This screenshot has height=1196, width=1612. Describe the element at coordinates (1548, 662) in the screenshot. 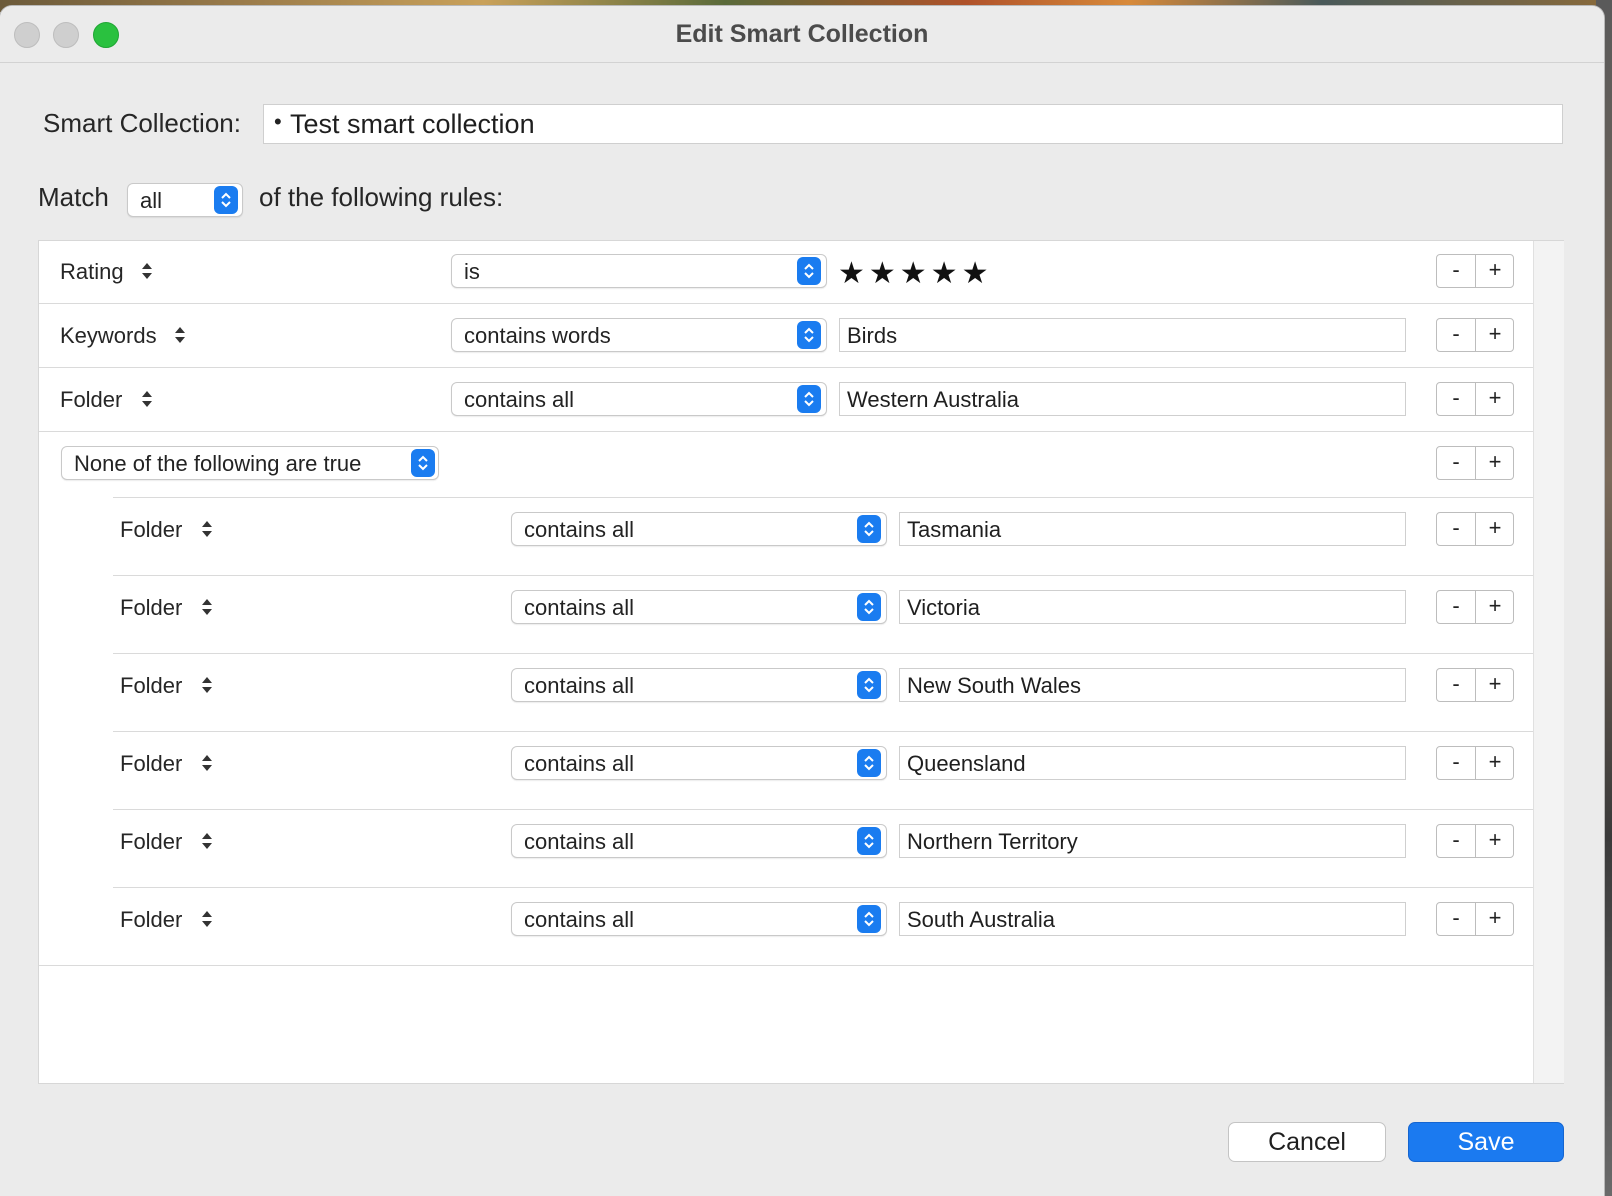

I see `rules-scroll-gutter` at that location.